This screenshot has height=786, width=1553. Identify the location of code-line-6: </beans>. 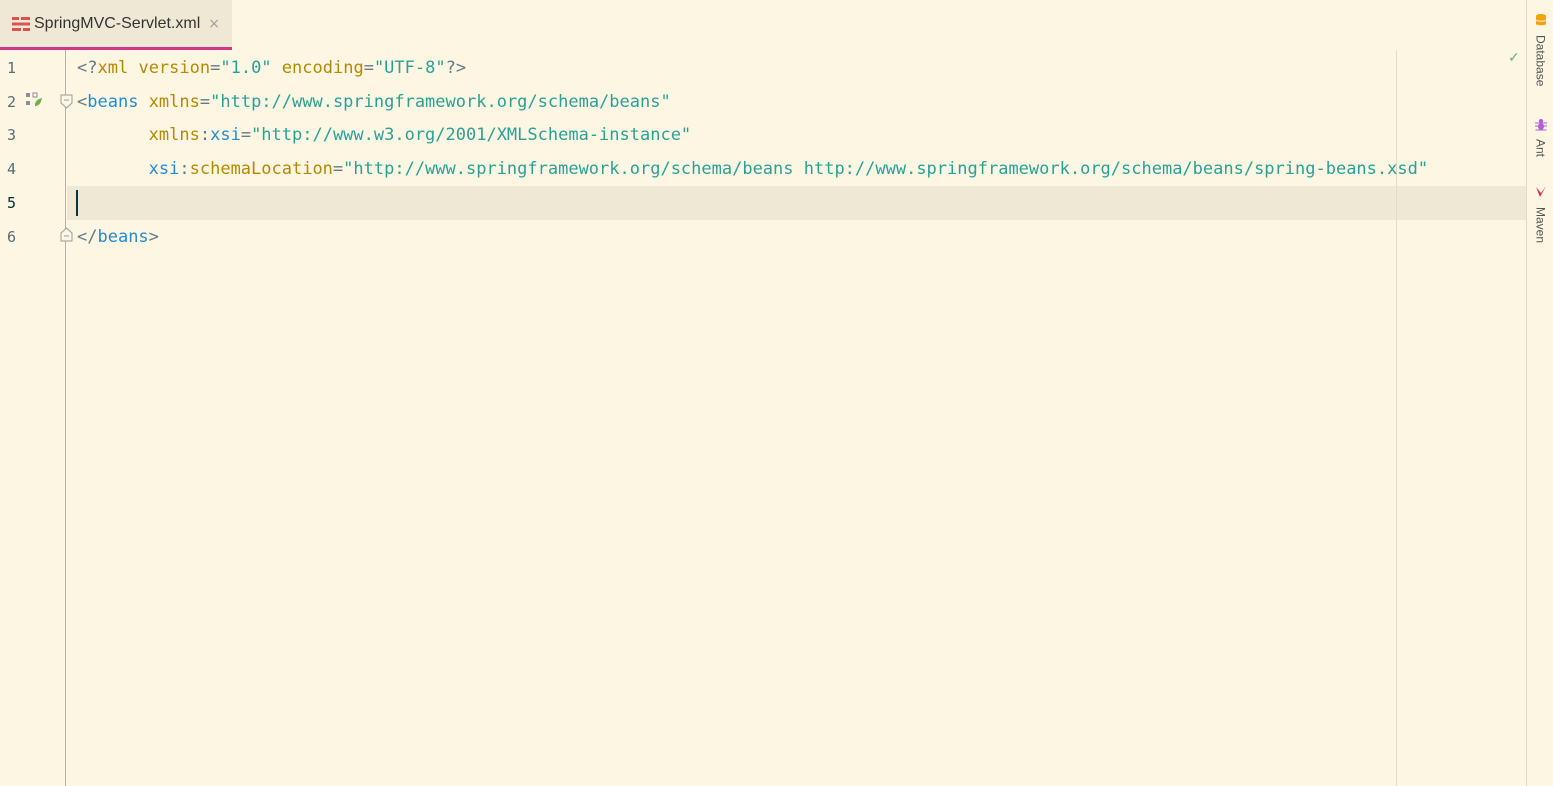
(118, 237).